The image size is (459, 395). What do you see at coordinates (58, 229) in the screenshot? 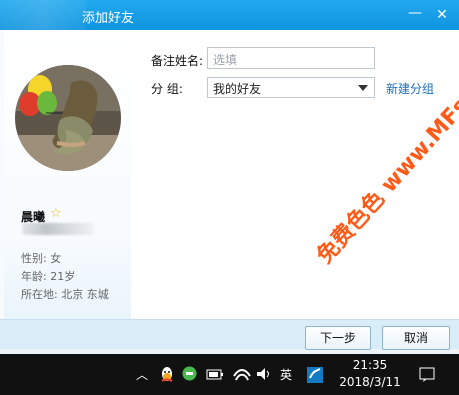
I see `blurred-account-id` at bounding box center [58, 229].